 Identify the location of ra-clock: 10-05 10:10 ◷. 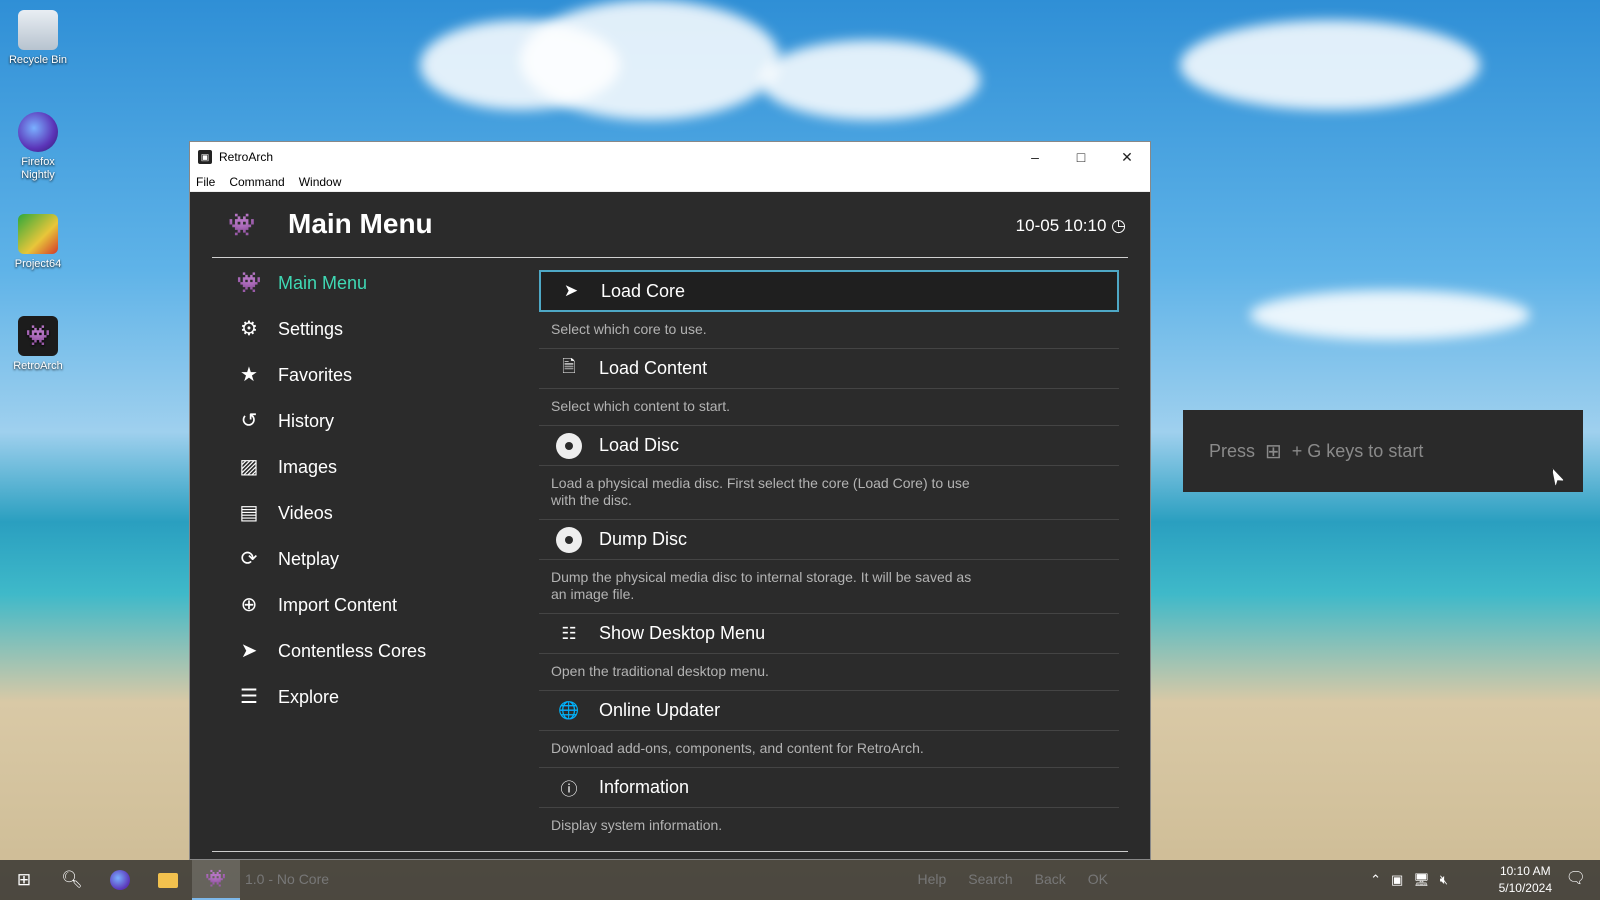
(1071, 226).